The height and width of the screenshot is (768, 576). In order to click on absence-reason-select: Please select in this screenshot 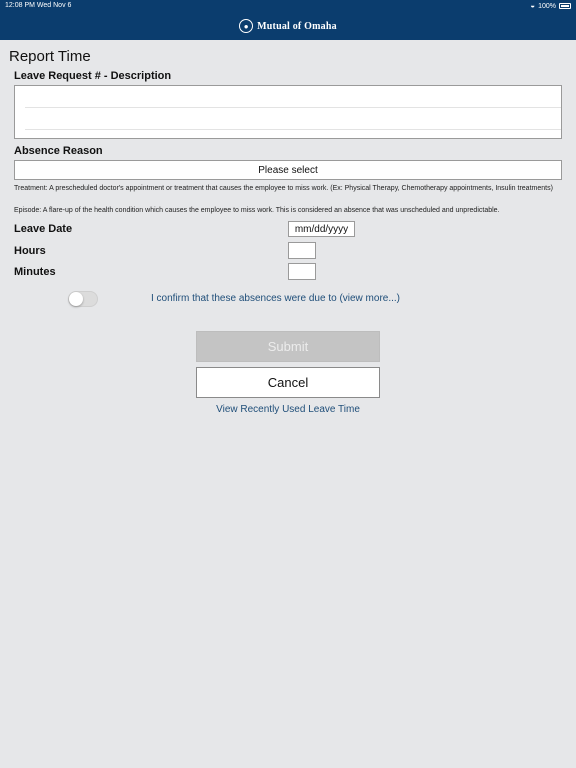, I will do `click(288, 170)`.